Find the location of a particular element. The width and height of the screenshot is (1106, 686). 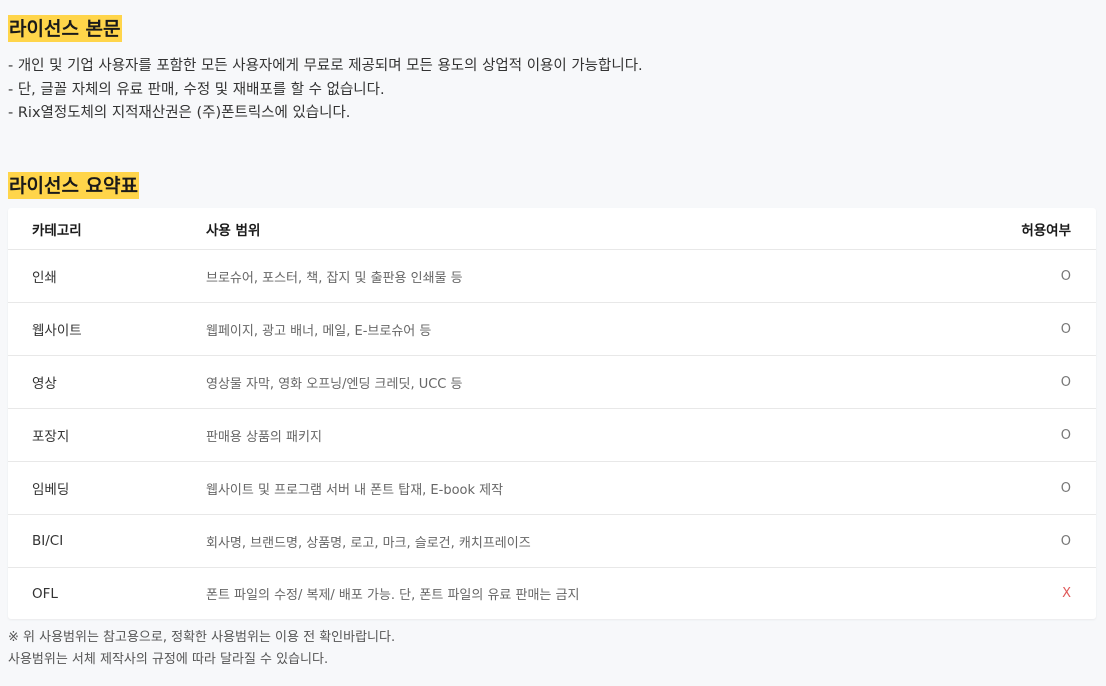

license-body-heading: 라이선스 본문 is located at coordinates (65, 28).